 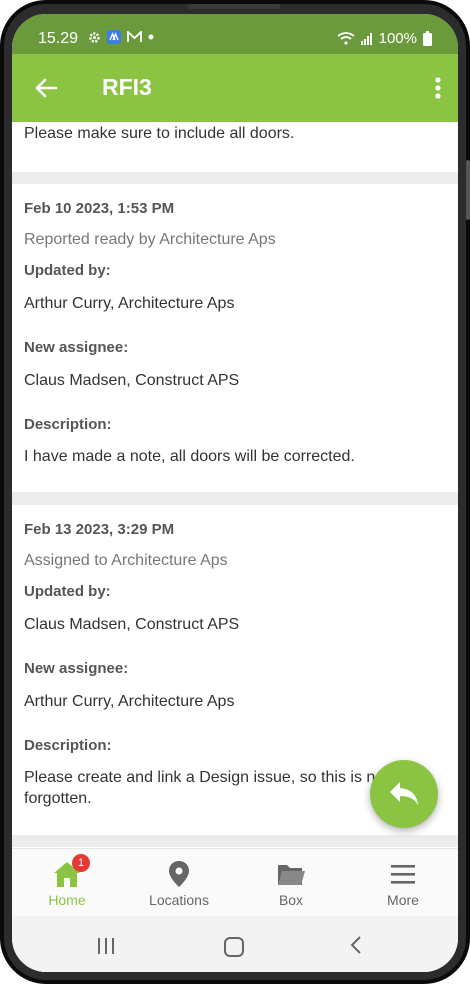 I want to click on entry-date: Feb 10 2023, 1:53 PM, so click(x=99, y=208).